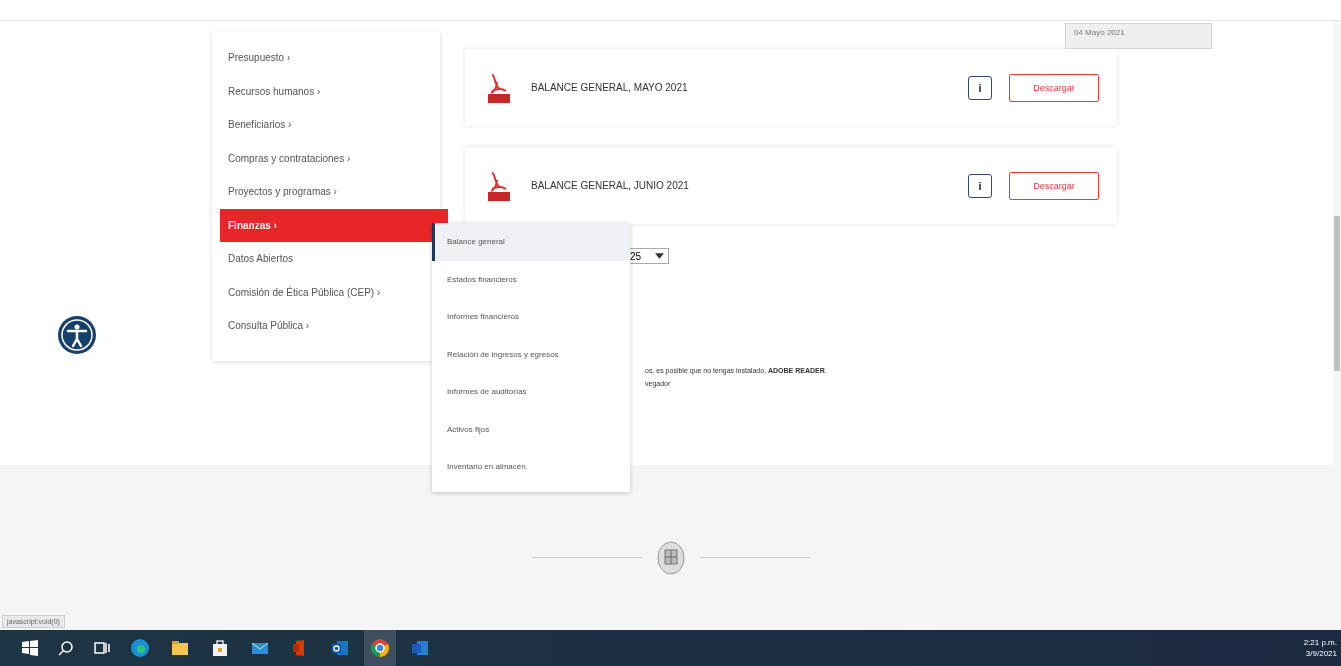  Describe the element at coordinates (334, 225) in the screenshot. I see `menu-item: Finanzas ›` at that location.